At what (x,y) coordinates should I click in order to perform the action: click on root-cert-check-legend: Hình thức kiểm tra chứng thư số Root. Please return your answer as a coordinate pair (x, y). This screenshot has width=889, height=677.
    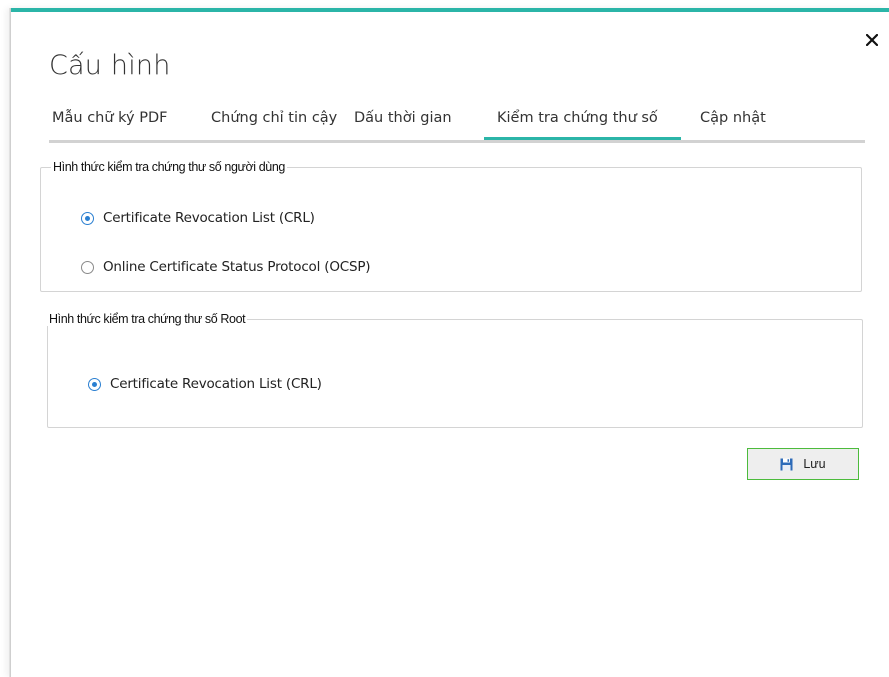
    Looking at the image, I should click on (147, 319).